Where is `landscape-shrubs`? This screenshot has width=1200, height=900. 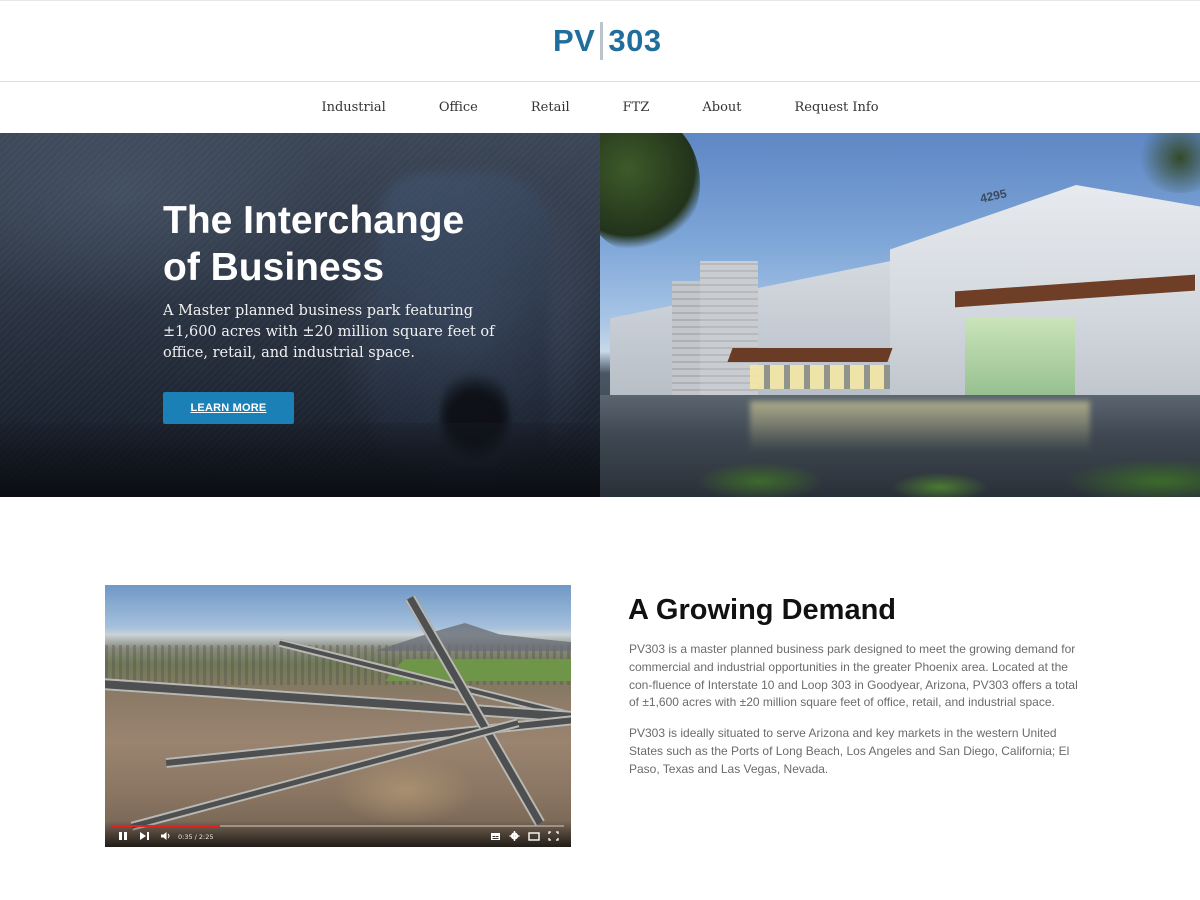 landscape-shrubs is located at coordinates (920, 474).